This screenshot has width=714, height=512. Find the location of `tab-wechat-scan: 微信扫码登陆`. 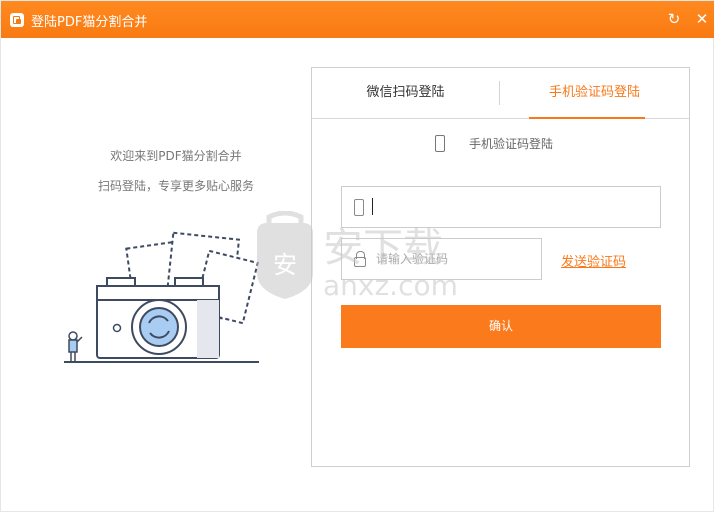

tab-wechat-scan: 微信扫码登陆 is located at coordinates (405, 93).